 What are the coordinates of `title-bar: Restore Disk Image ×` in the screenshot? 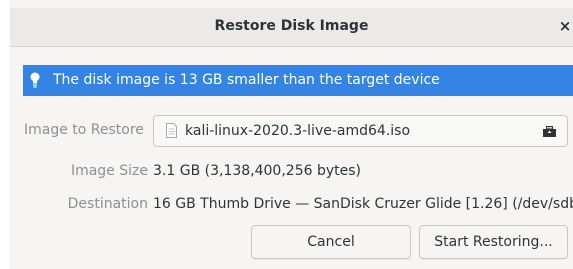 It's located at (291, 27).